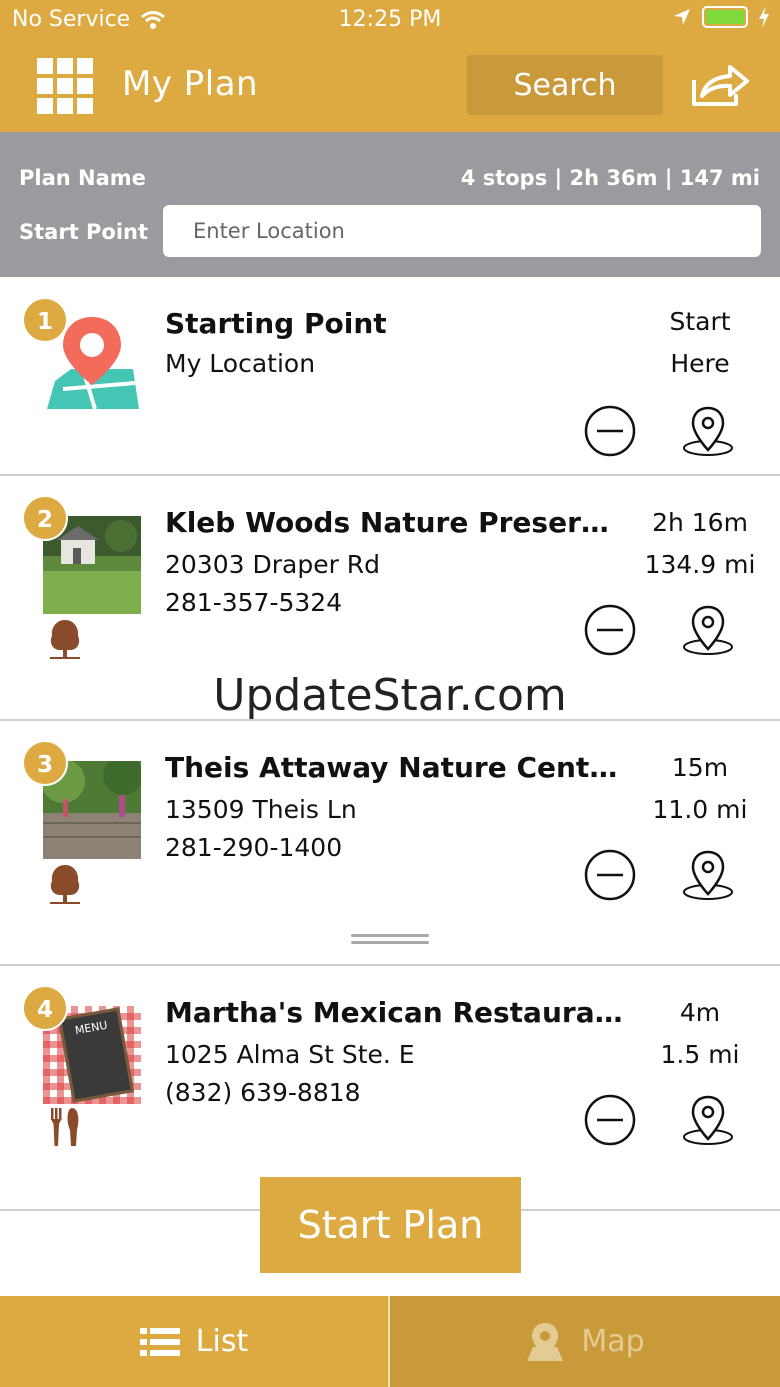  Describe the element at coordinates (392, 767) in the screenshot. I see `stop-name: Theis Attaway Nature Center` at that location.